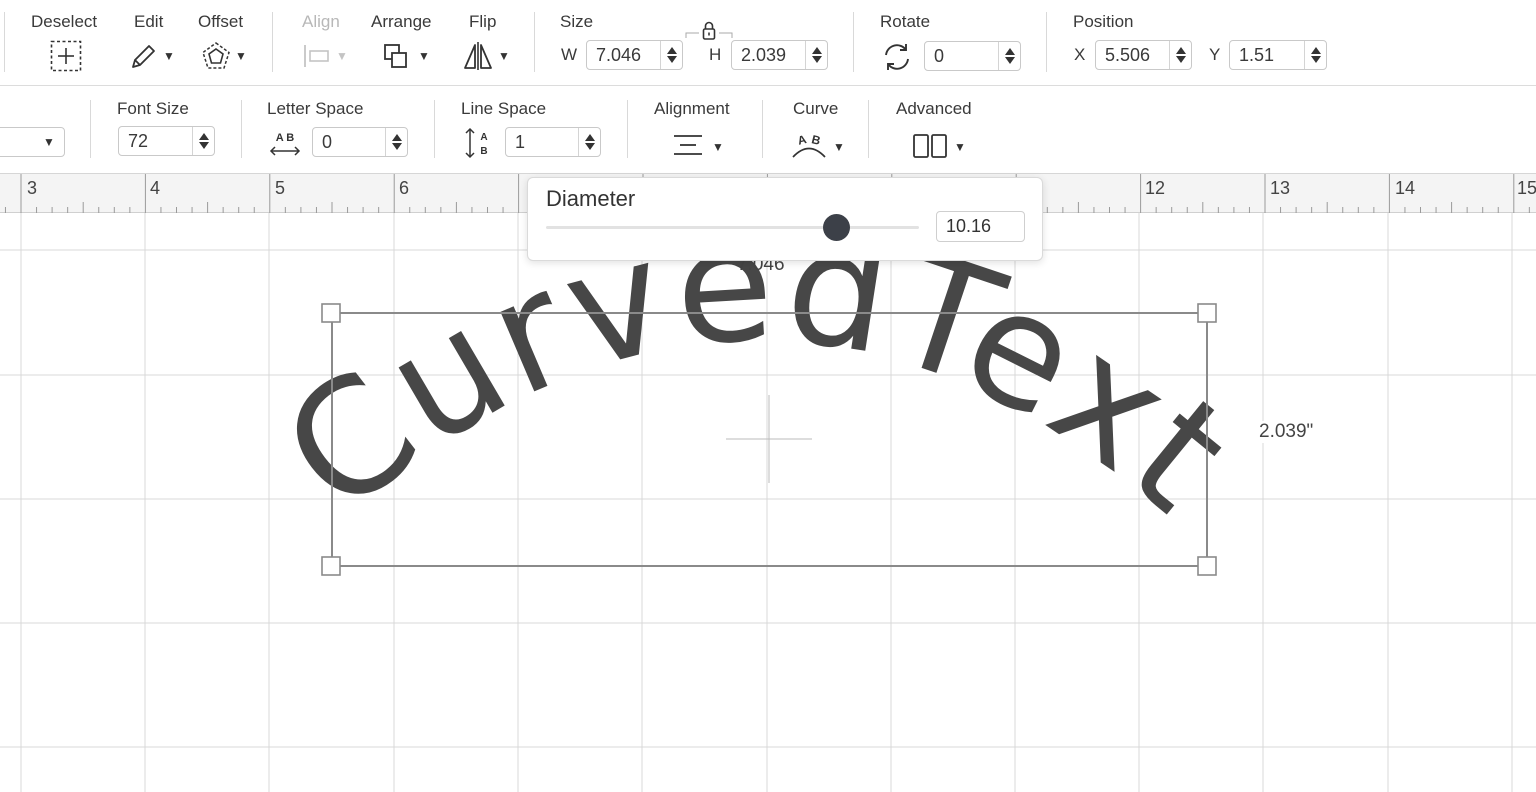  Describe the element at coordinates (360, 142) in the screenshot. I see `letter-space-field` at that location.